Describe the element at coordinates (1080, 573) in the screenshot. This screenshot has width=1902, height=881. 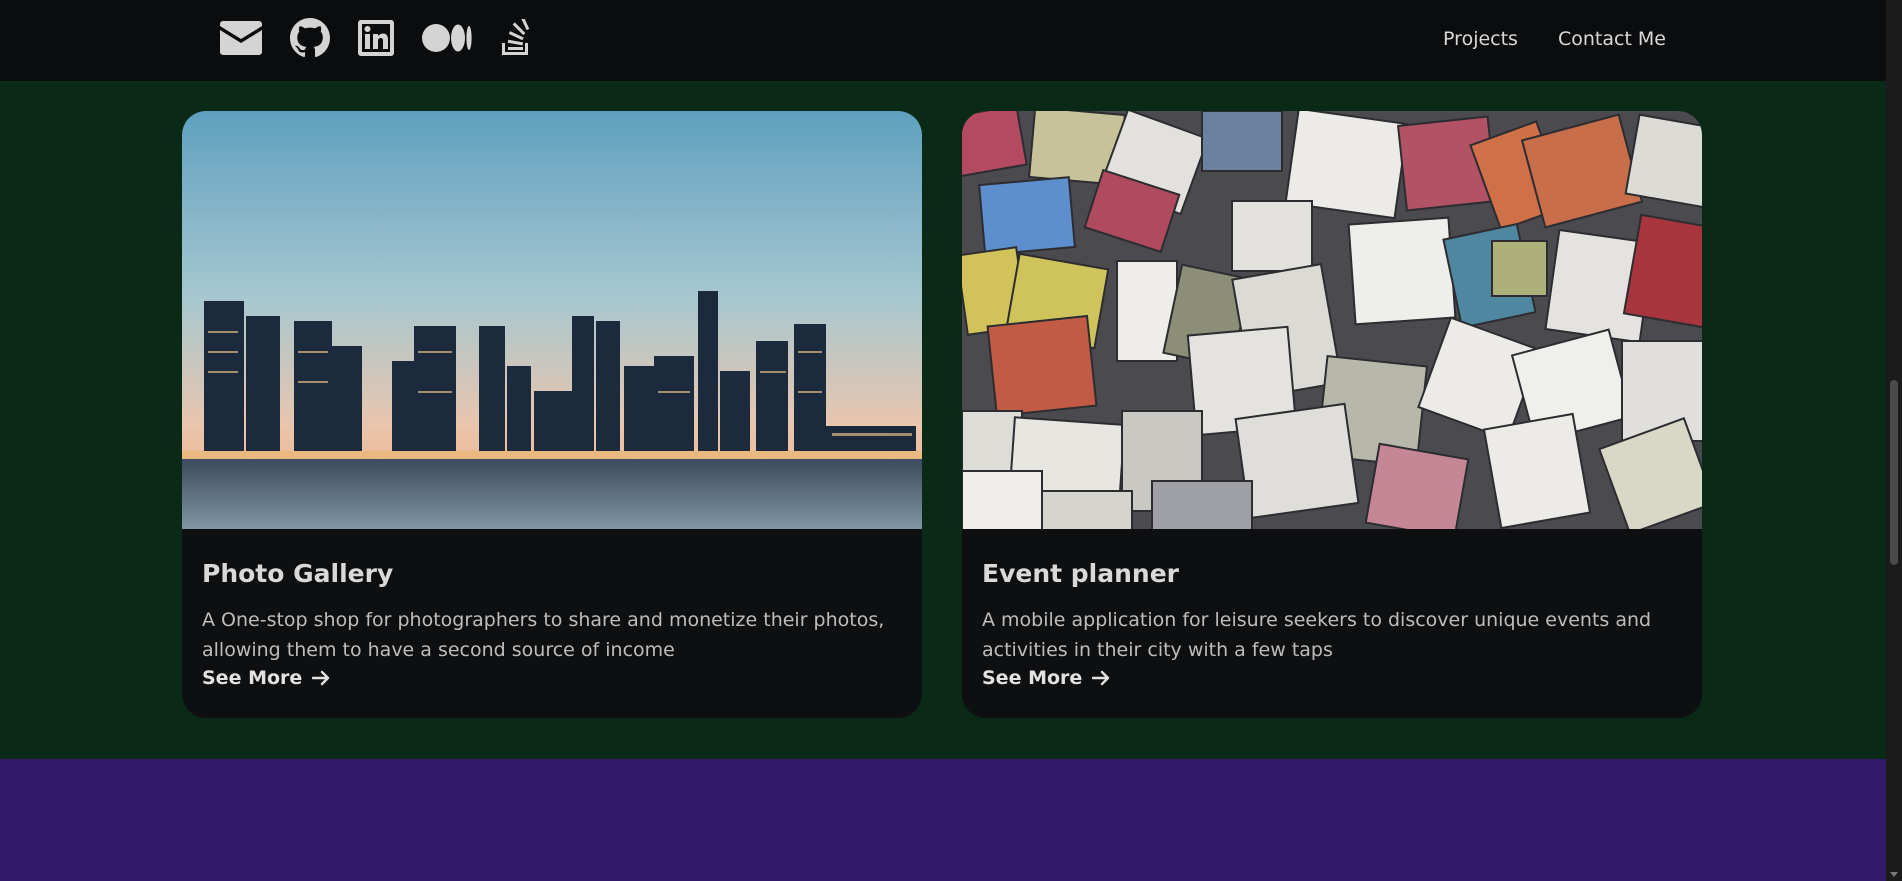
I see `project-title: Event planner` at that location.